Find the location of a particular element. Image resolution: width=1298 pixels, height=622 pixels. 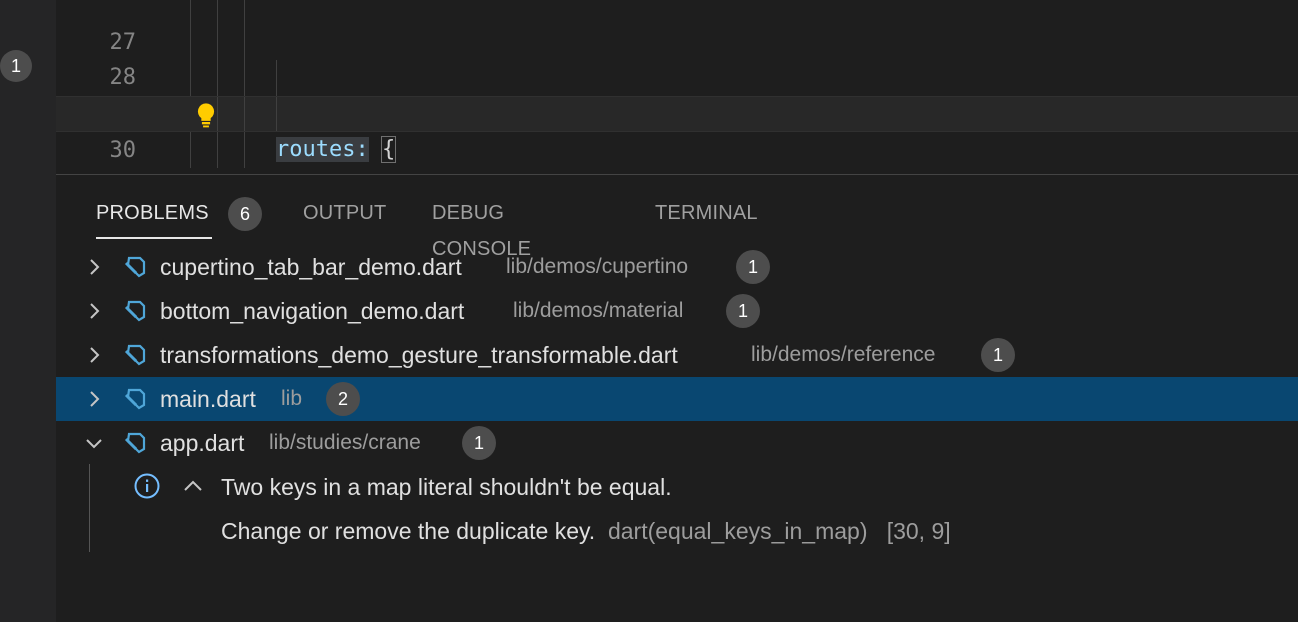

problem-file-row-expanded: app.dart lib/studies/crane 1 is located at coordinates (677, 443).